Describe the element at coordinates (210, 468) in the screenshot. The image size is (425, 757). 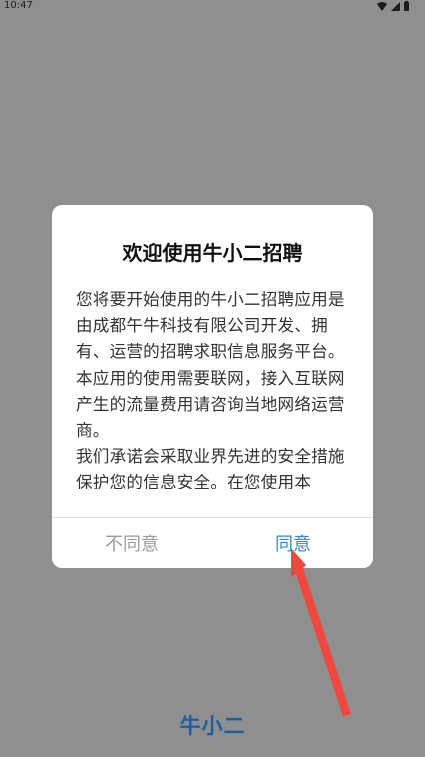
I see `dialog-paragraph: 我们承诺会采取业界先进的安全措施保护您的信息安全。在您使用本` at that location.